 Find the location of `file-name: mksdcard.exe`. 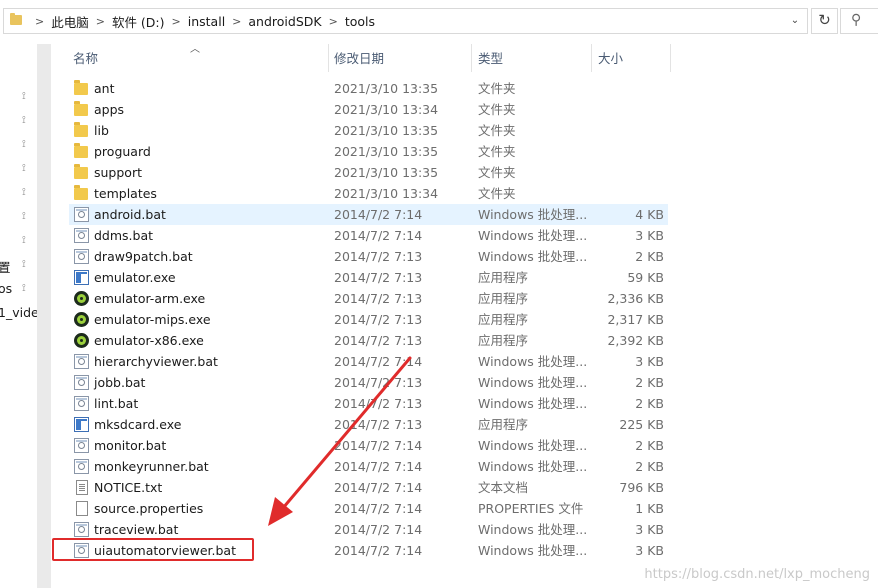

file-name: mksdcard.exe is located at coordinates (138, 424).